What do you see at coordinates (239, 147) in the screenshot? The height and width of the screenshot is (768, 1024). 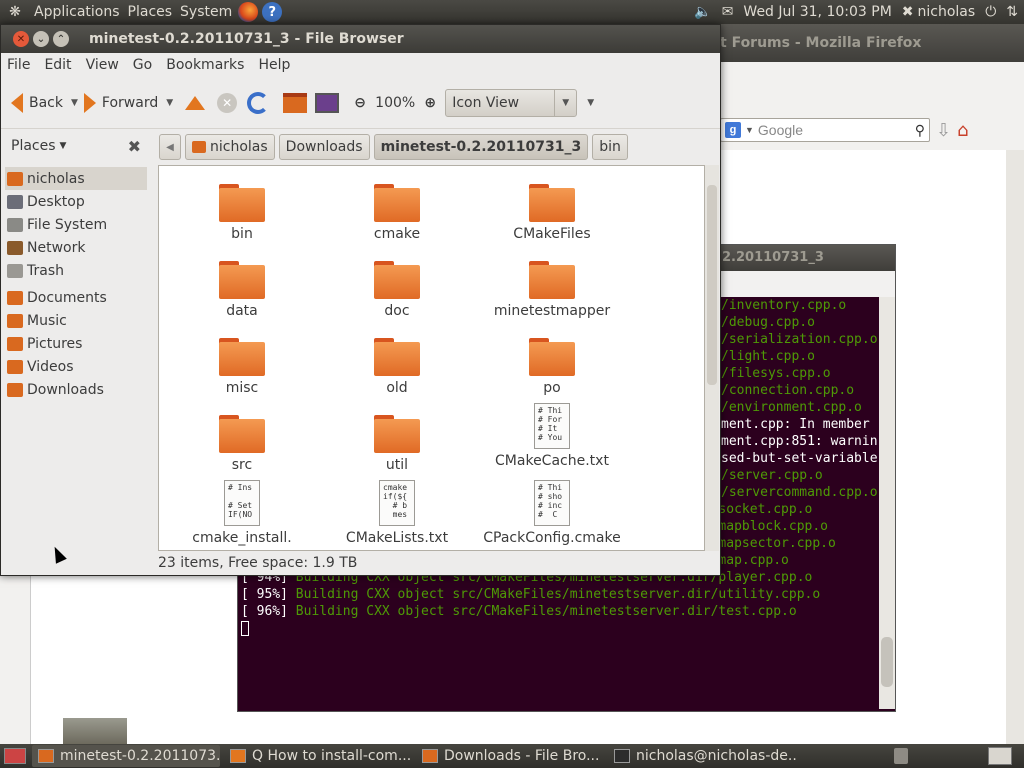 I see `crumb-label: nicholas` at bounding box center [239, 147].